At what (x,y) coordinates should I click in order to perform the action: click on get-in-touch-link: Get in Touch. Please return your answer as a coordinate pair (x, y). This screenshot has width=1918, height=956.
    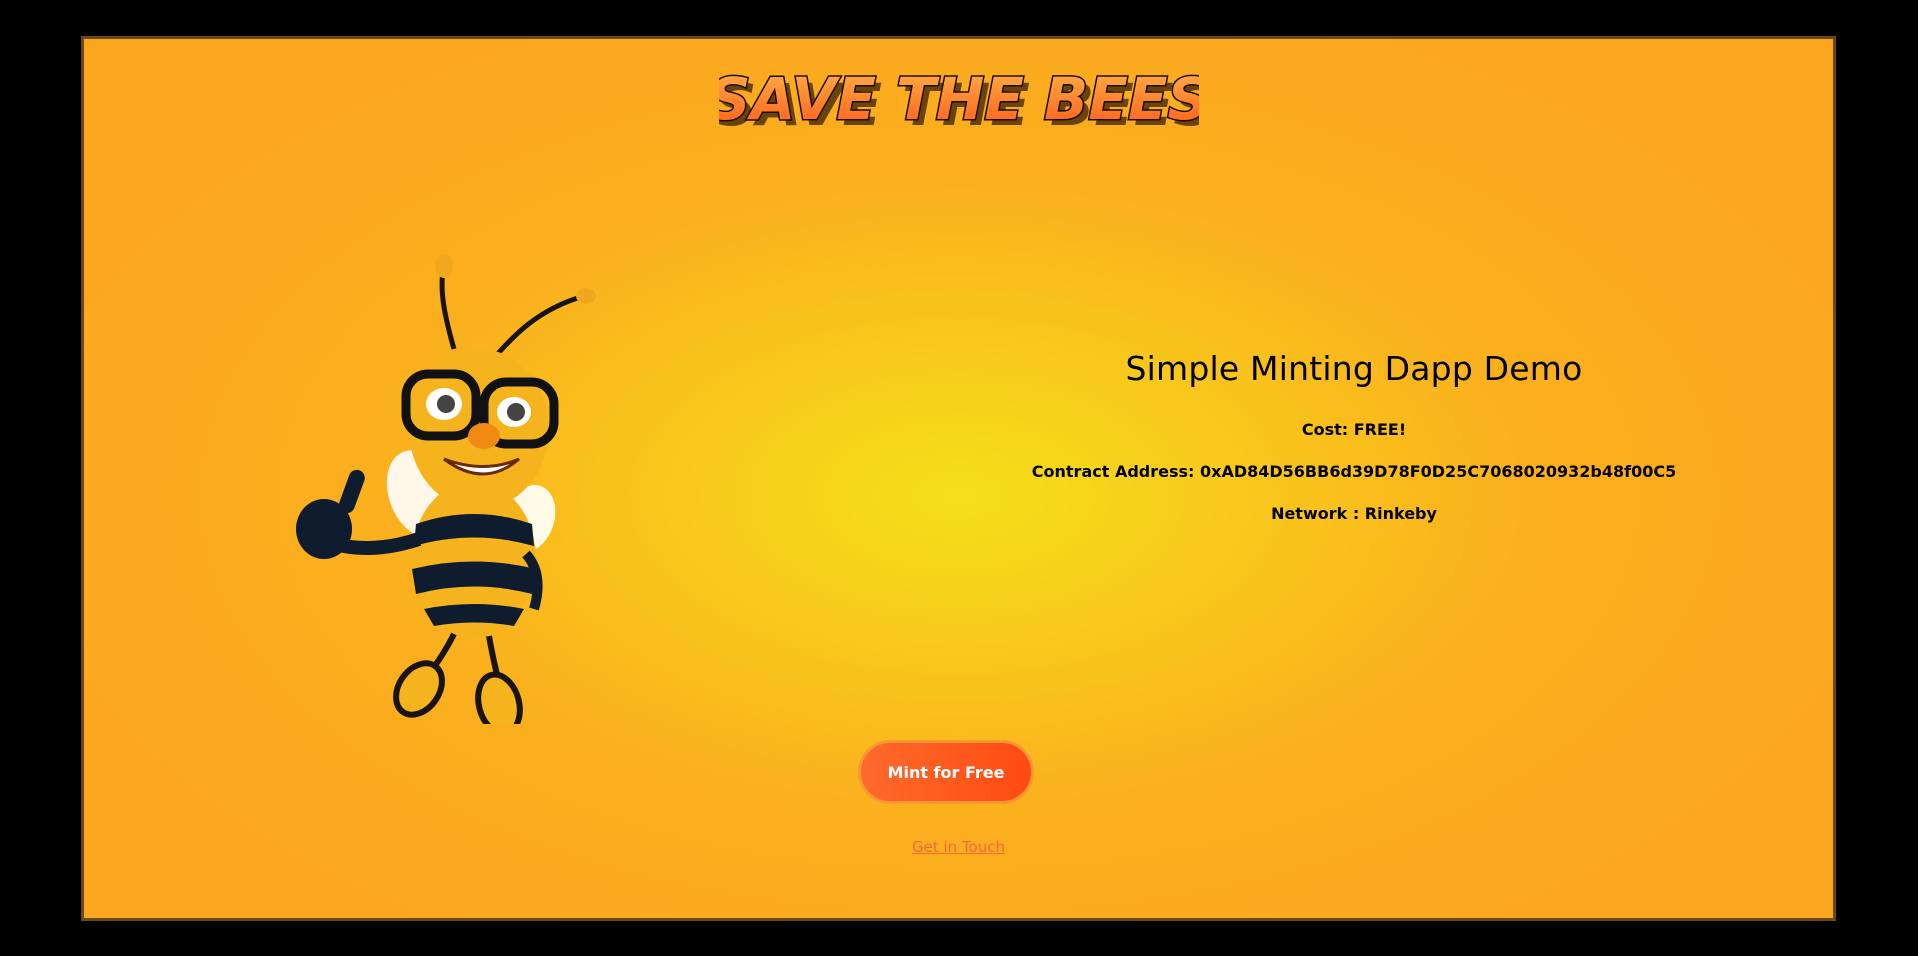
    Looking at the image, I should click on (958, 847).